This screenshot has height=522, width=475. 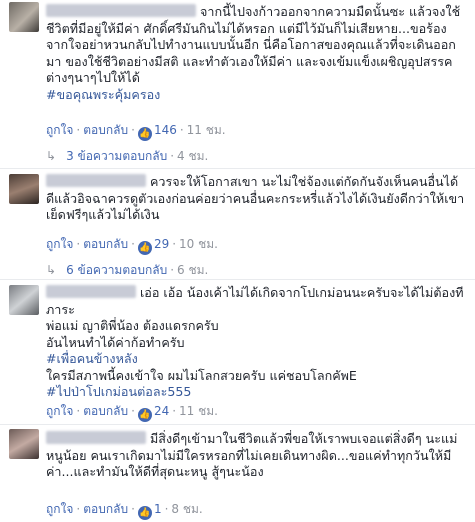 What do you see at coordinates (165, 130) in the screenshot?
I see `like-count: 146` at bounding box center [165, 130].